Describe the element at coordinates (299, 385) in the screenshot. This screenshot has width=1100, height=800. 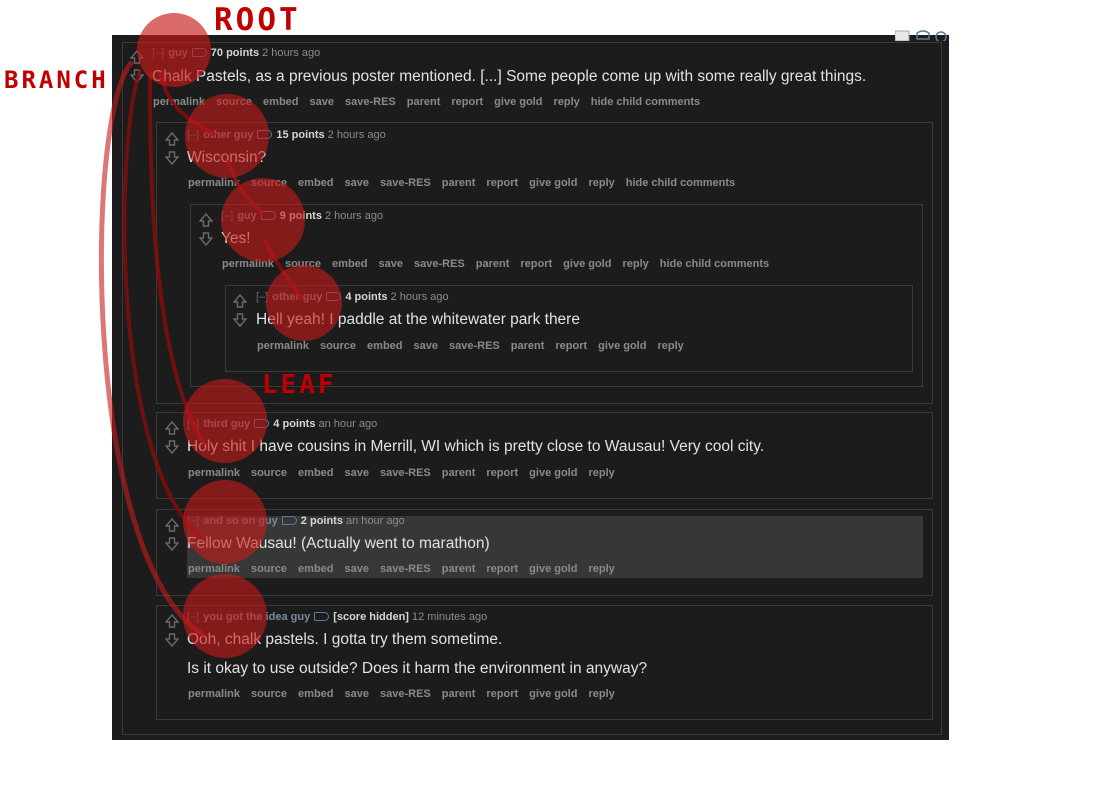
I see `leaf-label: LEAF` at that location.